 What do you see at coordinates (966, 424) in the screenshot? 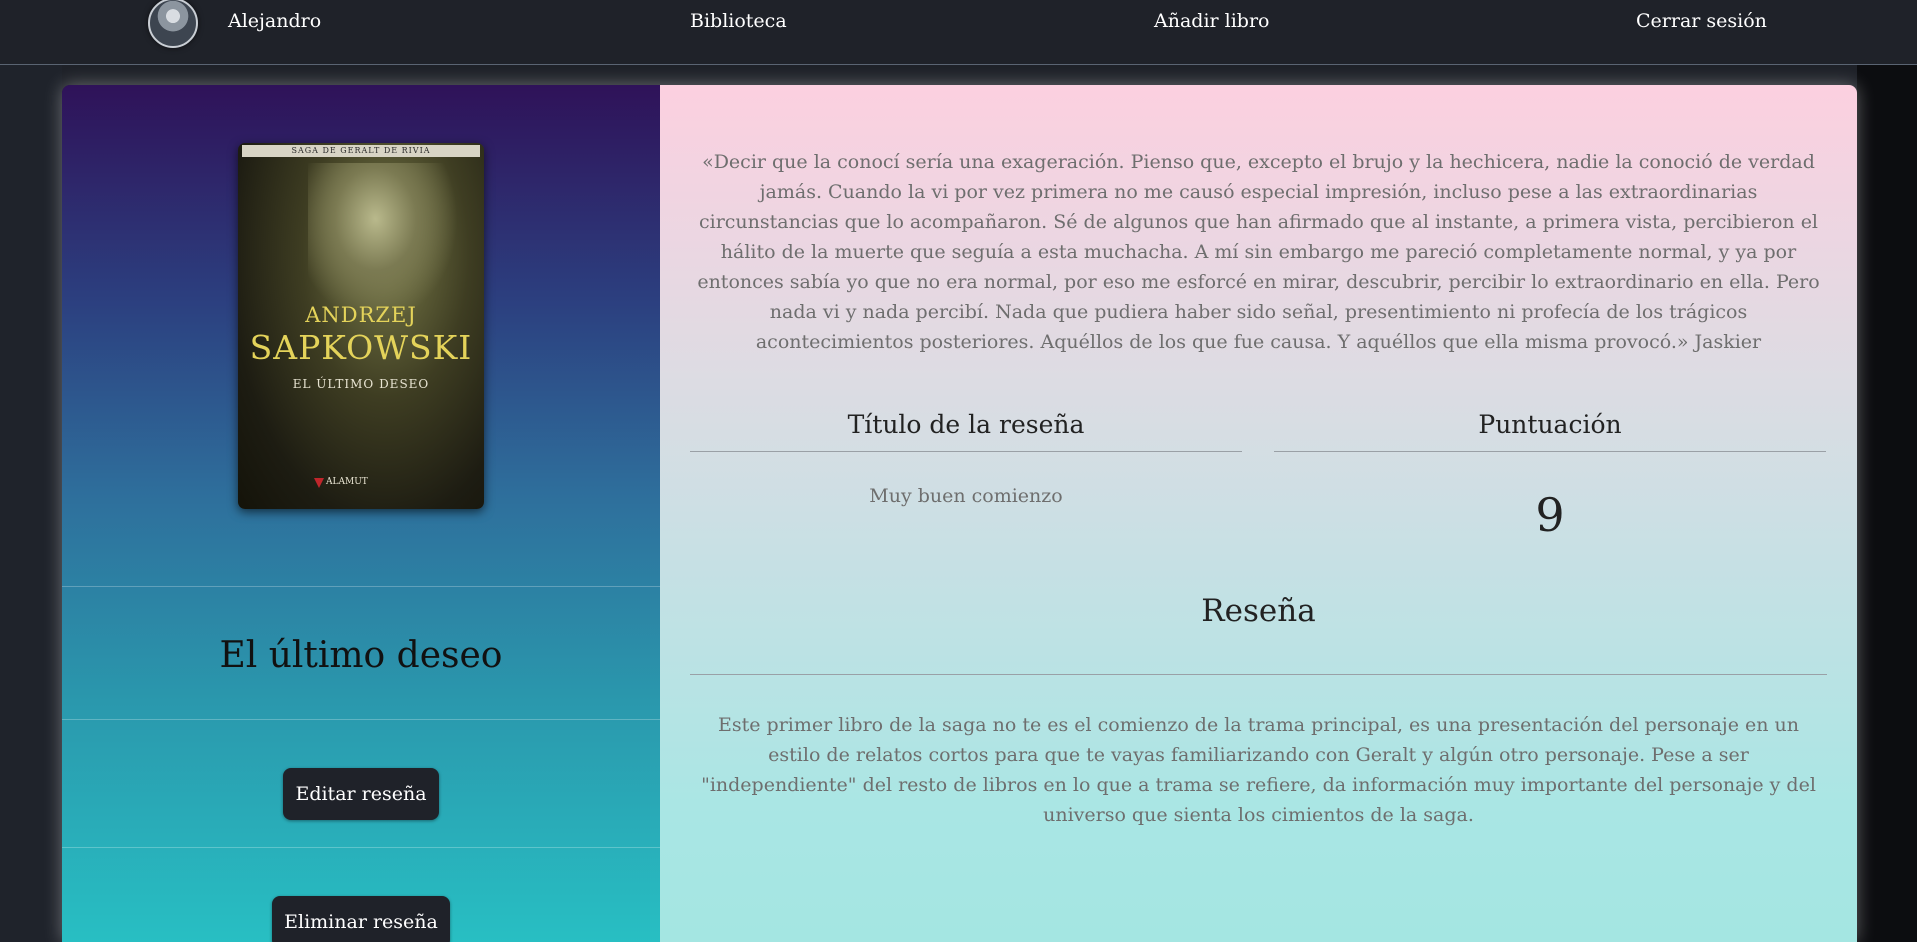
I see `review-title-header: Título de la reseña` at bounding box center [966, 424].